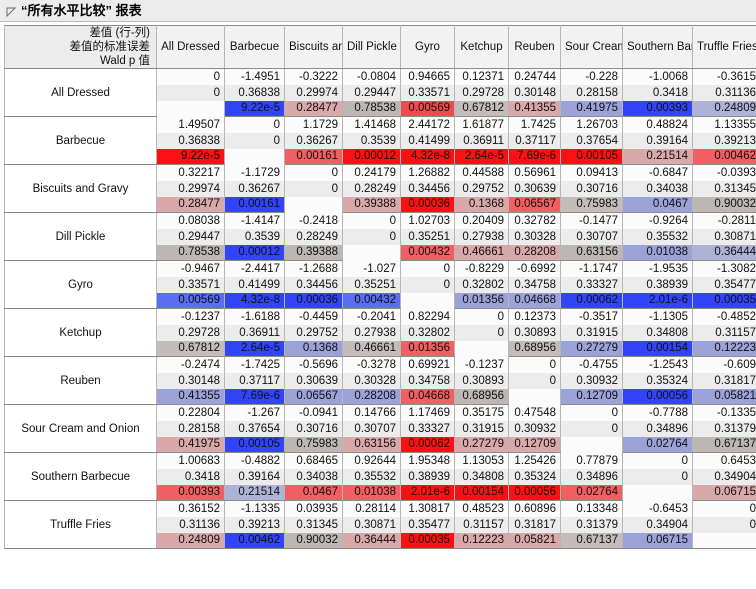  I want to click on table-cell-diff: 1.26703, so click(591, 124).